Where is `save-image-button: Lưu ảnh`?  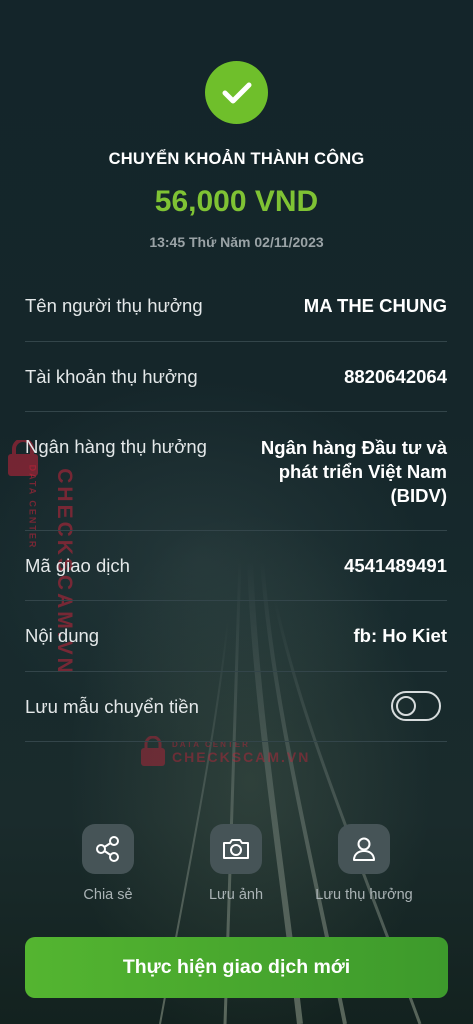 save-image-button: Lưu ảnh is located at coordinates (236, 863).